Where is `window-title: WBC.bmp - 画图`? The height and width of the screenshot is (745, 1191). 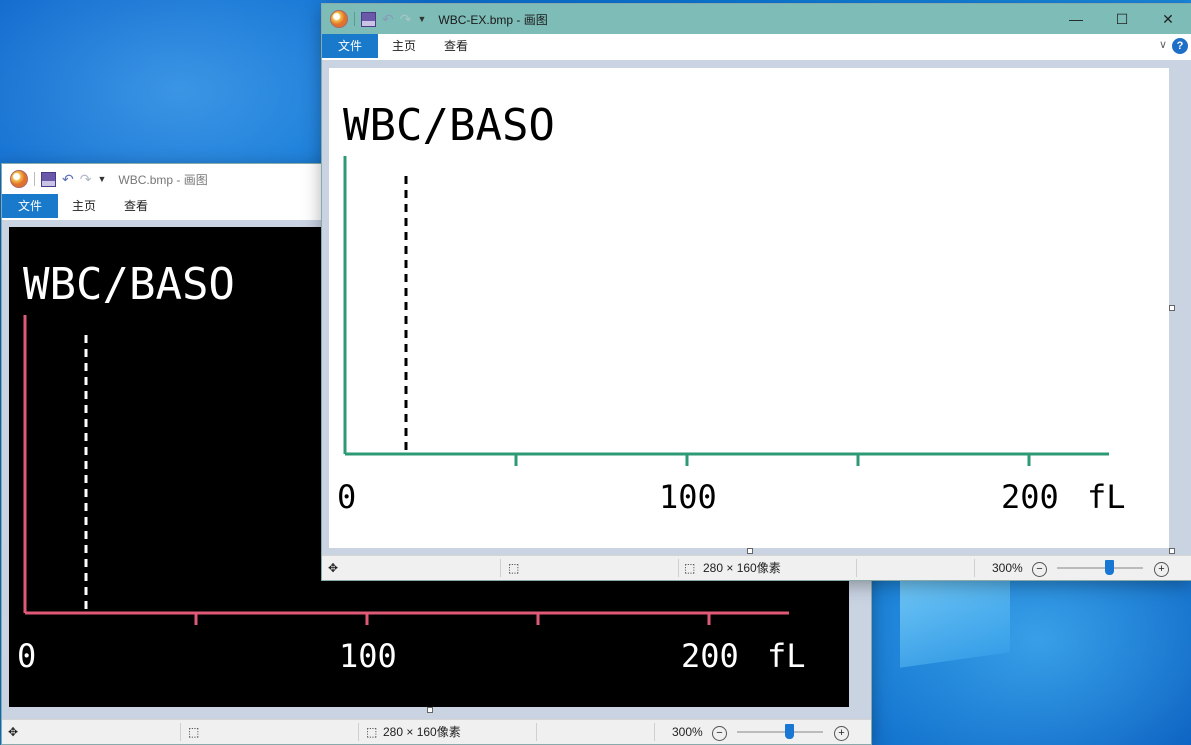
window-title: WBC.bmp - 画图 is located at coordinates (163, 179).